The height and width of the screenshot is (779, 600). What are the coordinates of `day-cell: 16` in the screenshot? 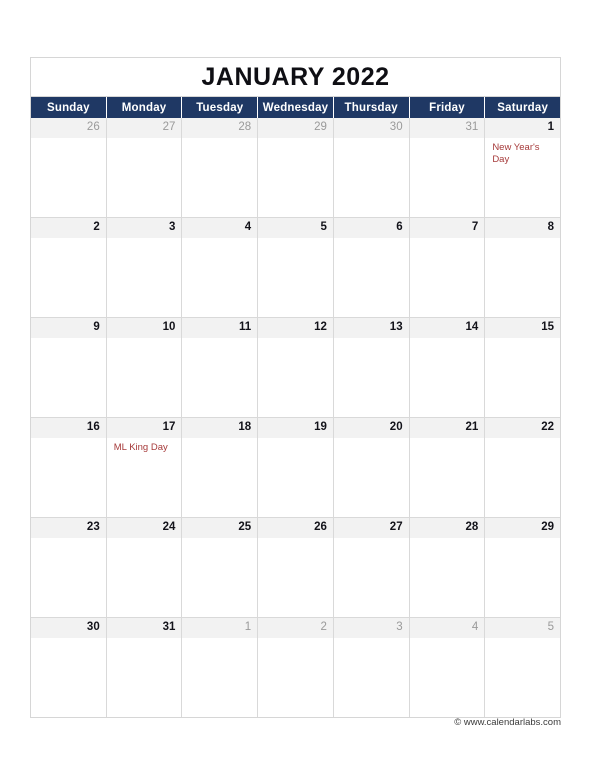 It's located at (69, 467).